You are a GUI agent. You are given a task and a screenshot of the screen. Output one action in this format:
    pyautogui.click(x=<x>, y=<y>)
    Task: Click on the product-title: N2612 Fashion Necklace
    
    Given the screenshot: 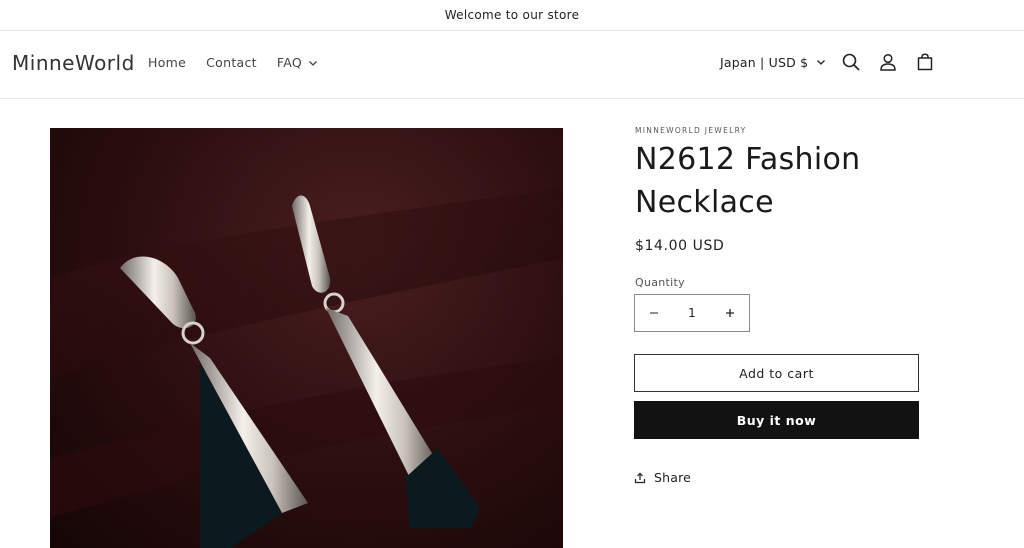 What is the action you would take?
    pyautogui.click(x=748, y=181)
    